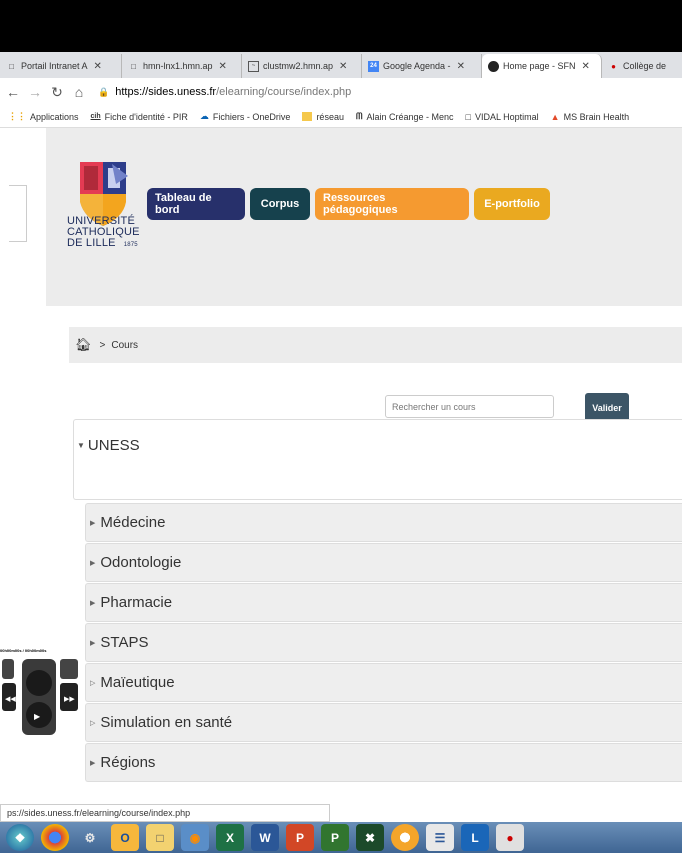 Image resolution: width=682 pixels, height=853 pixels. Describe the element at coordinates (506, 116) in the screenshot. I see `bookmark-label: VIDAL Hoptimal` at that location.